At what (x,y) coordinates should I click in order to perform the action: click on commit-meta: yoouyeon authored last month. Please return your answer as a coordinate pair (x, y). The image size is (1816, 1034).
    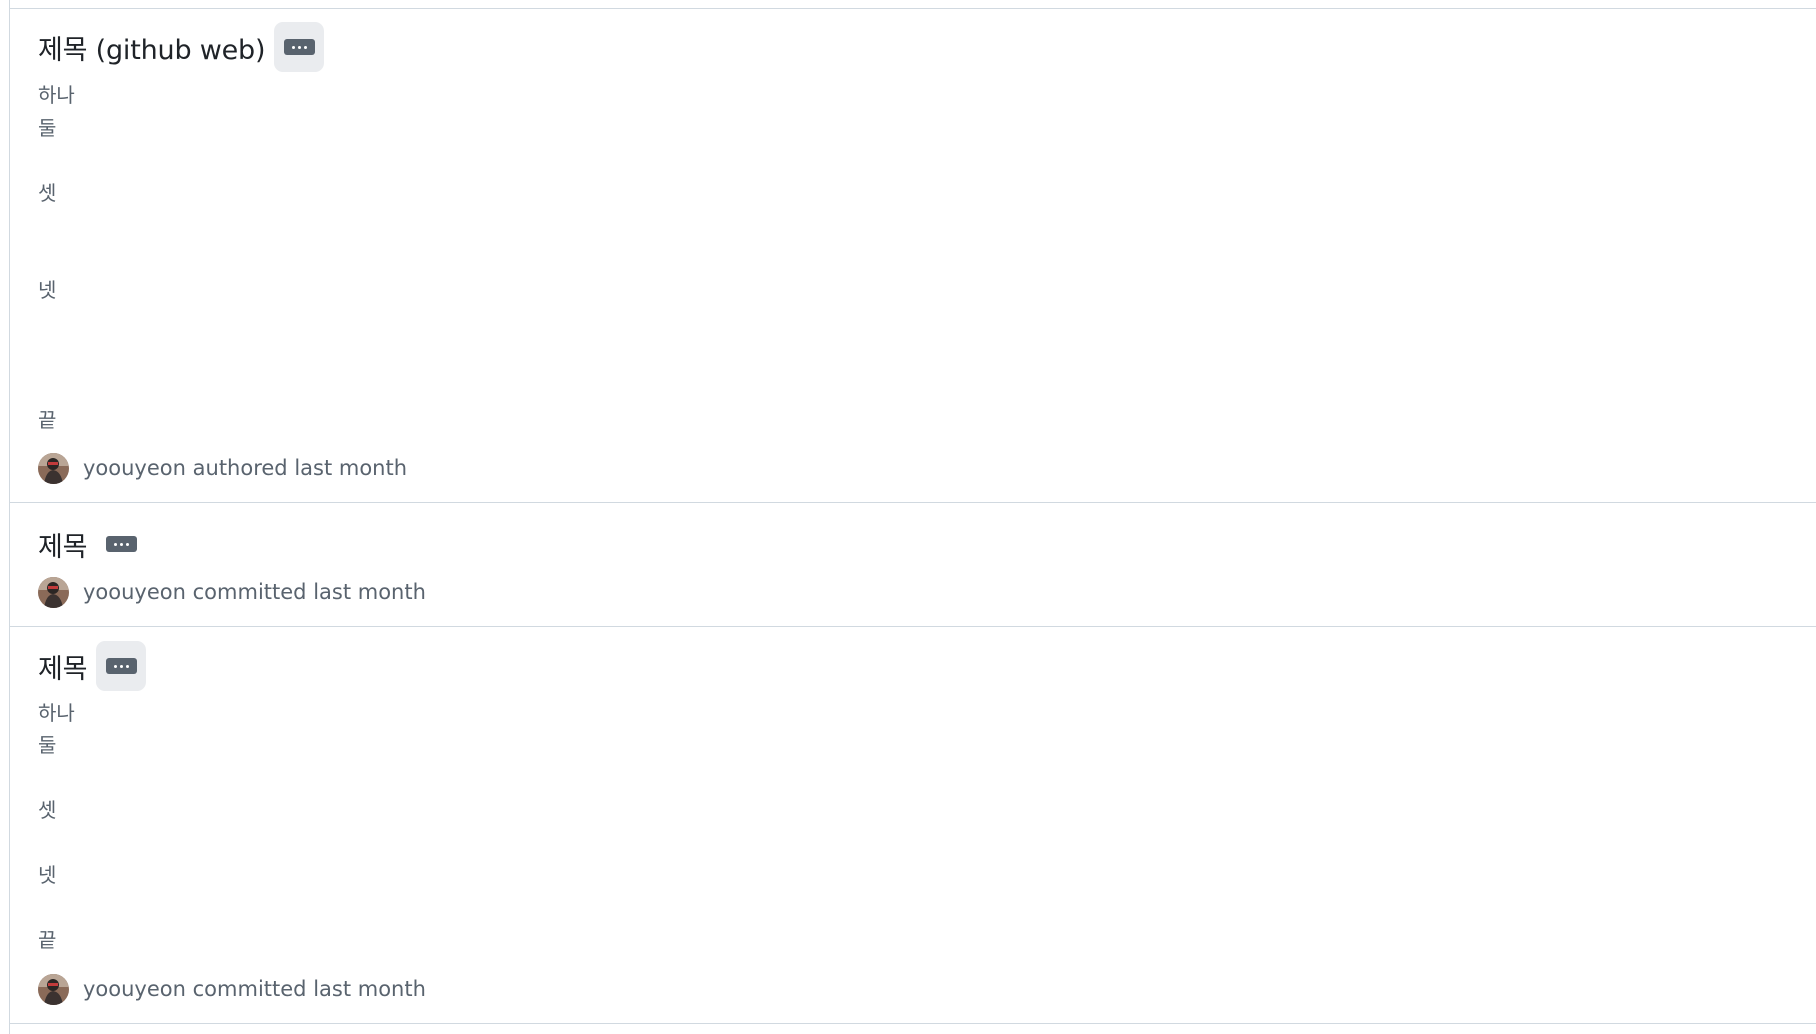
    Looking at the image, I should click on (222, 468).